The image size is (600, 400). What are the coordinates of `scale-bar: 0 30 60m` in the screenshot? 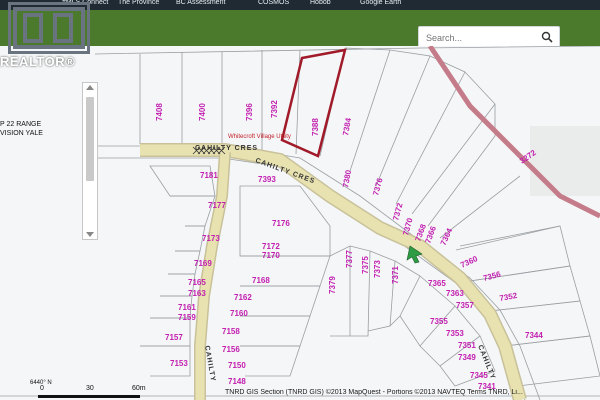 It's located at (100, 392).